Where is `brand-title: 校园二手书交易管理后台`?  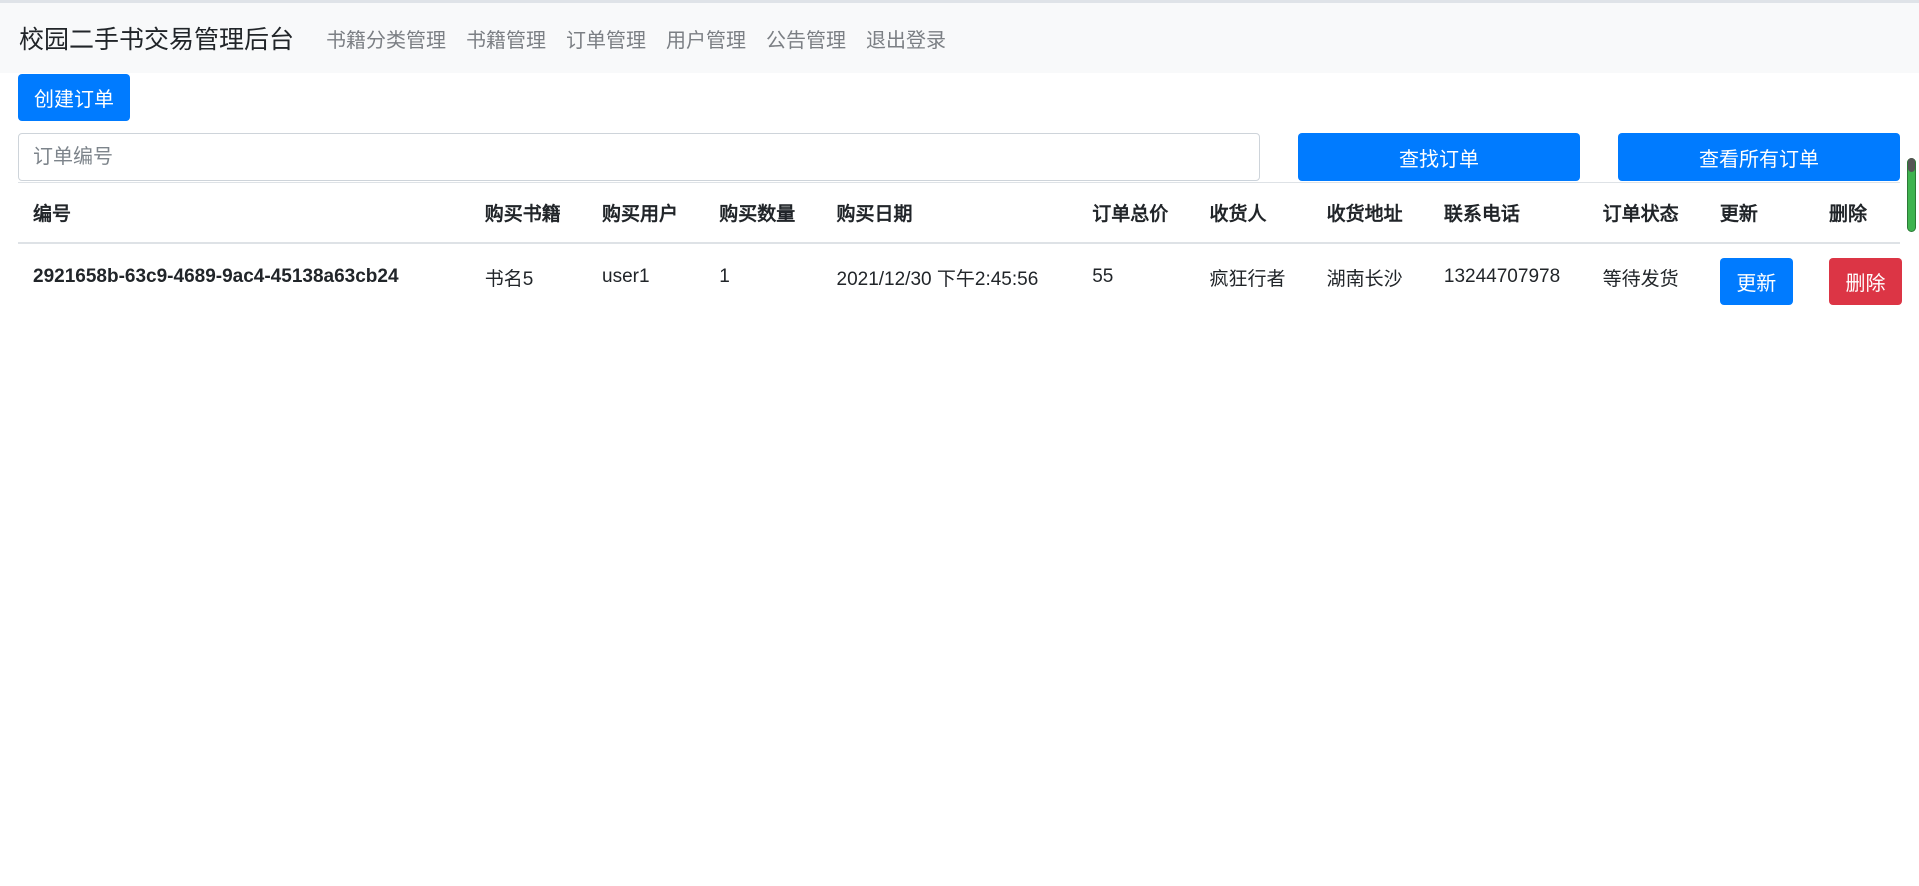
brand-title: 校园二手书交易管理后台 is located at coordinates (156, 38).